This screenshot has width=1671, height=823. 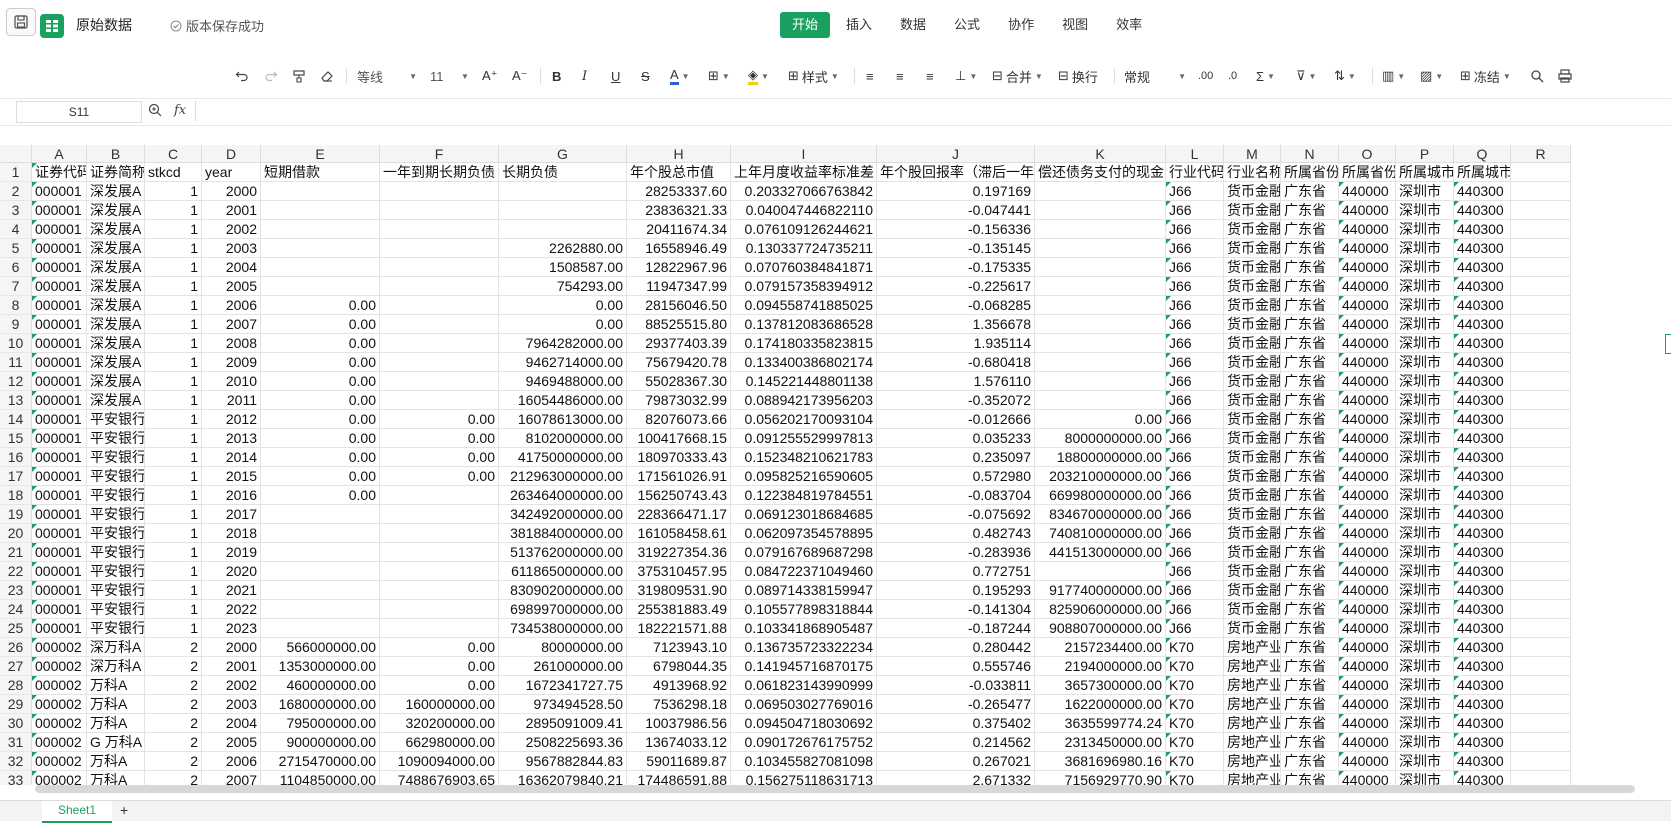 I want to click on cell: 319227354.36, so click(x=679, y=552).